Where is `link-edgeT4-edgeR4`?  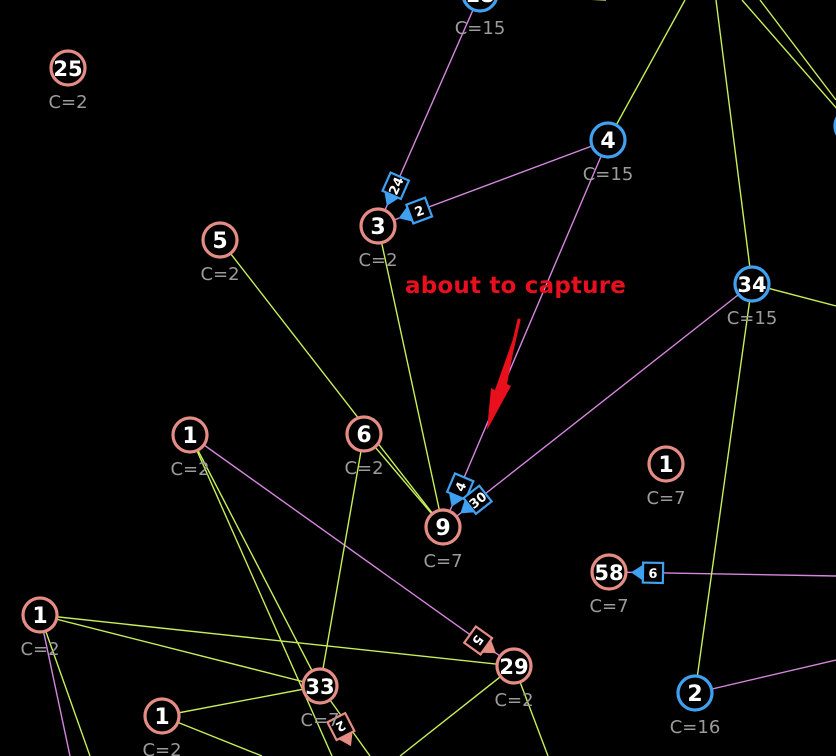
link-edgeT4-edgeR4 is located at coordinates (797, 50).